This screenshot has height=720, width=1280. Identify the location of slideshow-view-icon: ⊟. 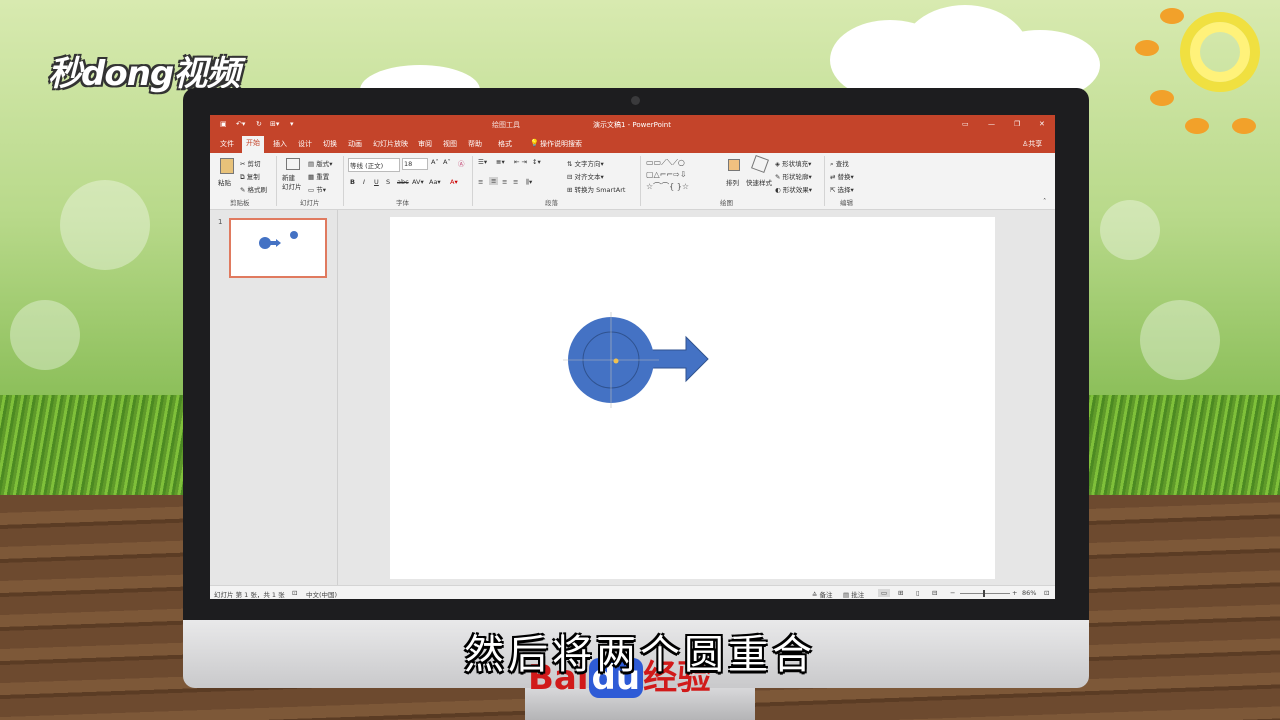
(934, 593).